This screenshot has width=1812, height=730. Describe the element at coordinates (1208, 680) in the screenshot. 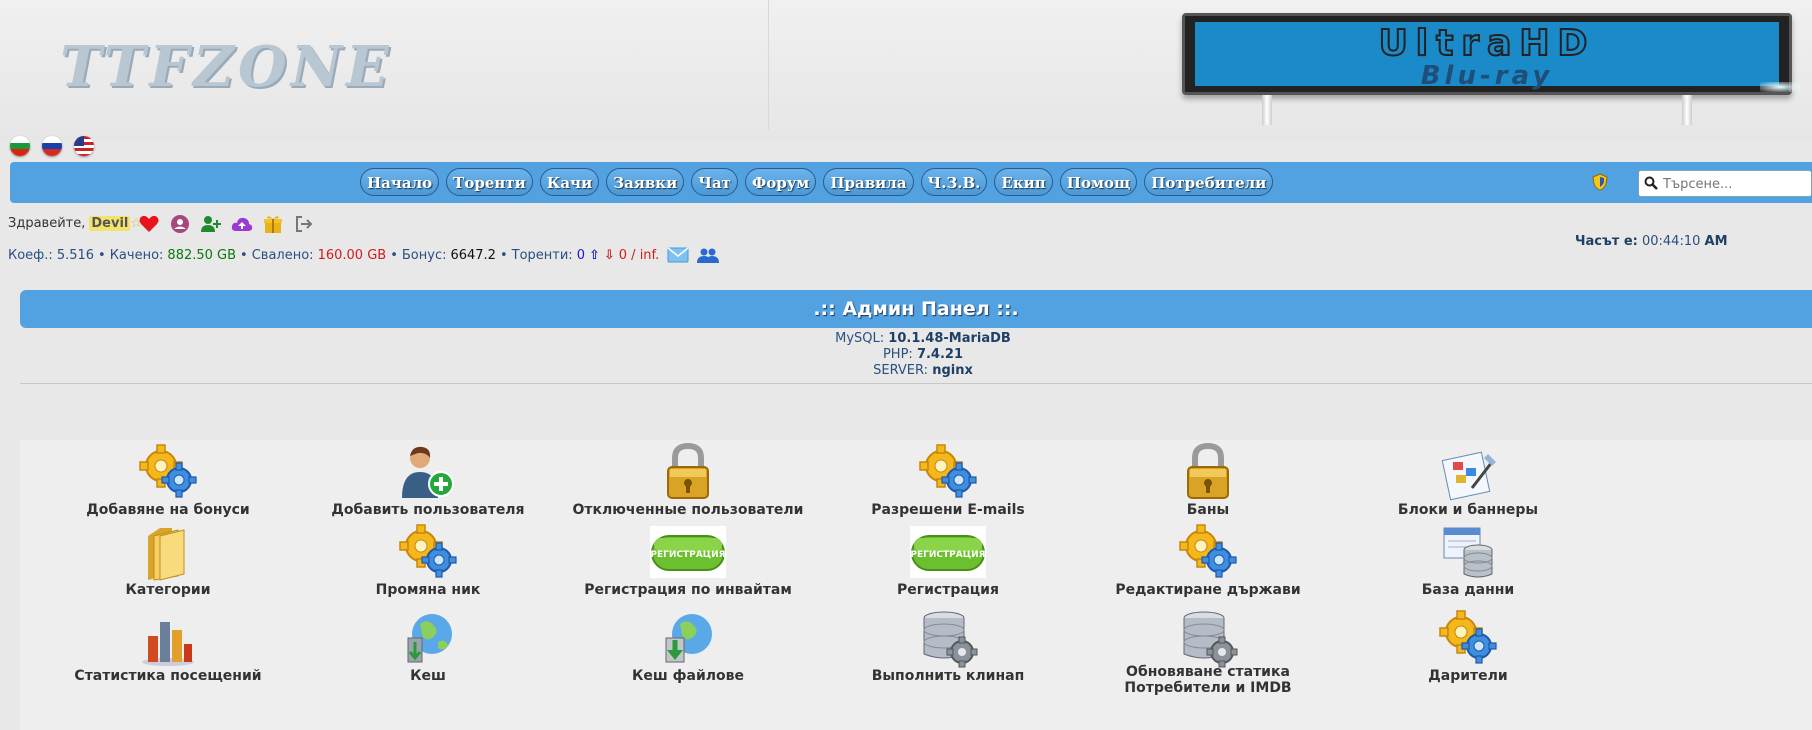

I see `admin-tool-label: Обновяване статика Потребители и IMDB` at that location.